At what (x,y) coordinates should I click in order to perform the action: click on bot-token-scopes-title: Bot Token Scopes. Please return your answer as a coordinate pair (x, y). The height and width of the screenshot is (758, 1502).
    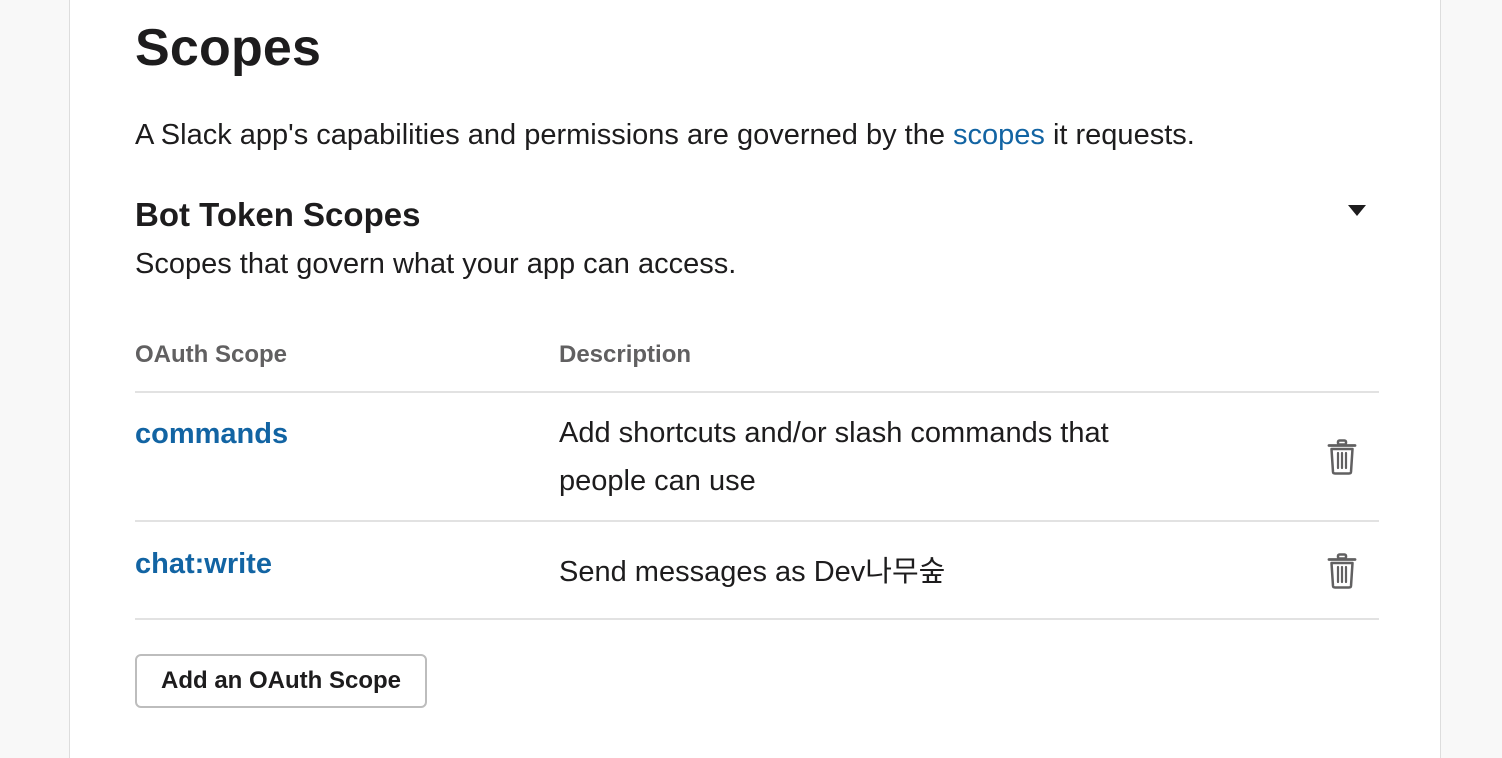
    Looking at the image, I should click on (278, 214).